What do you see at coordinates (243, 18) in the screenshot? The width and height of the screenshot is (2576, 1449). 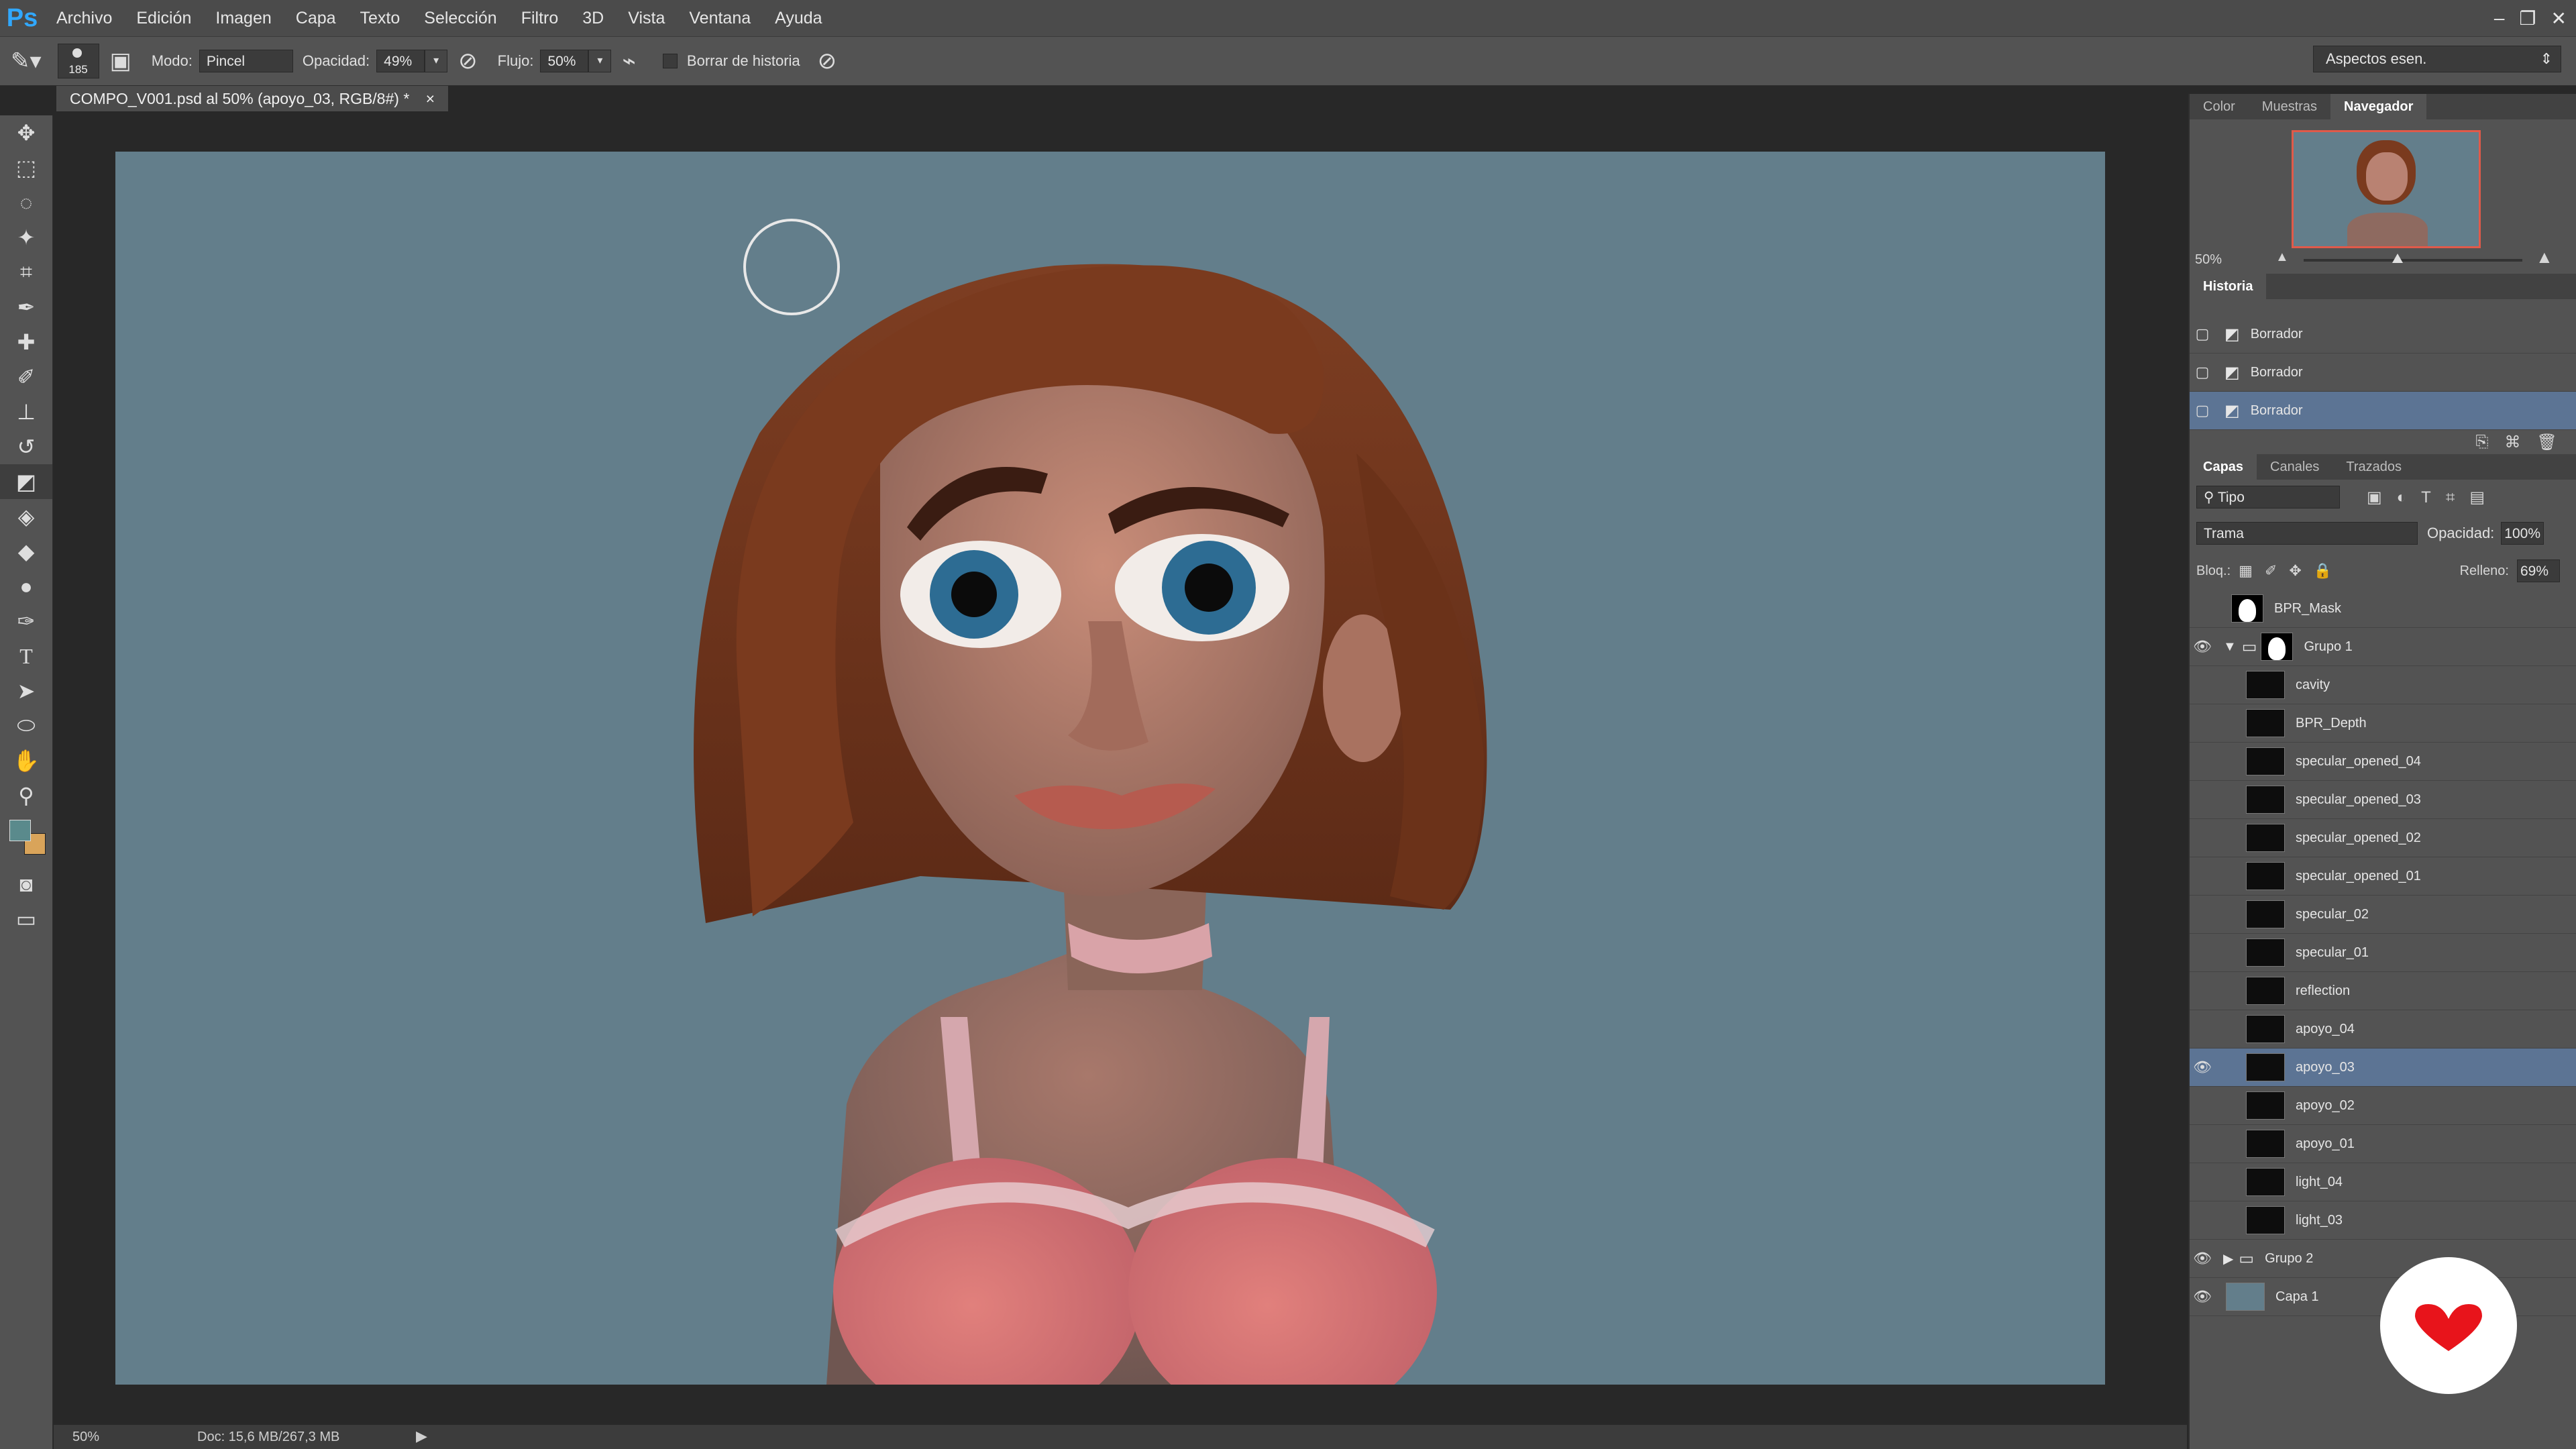 I see `menu-imagen: Imagen` at bounding box center [243, 18].